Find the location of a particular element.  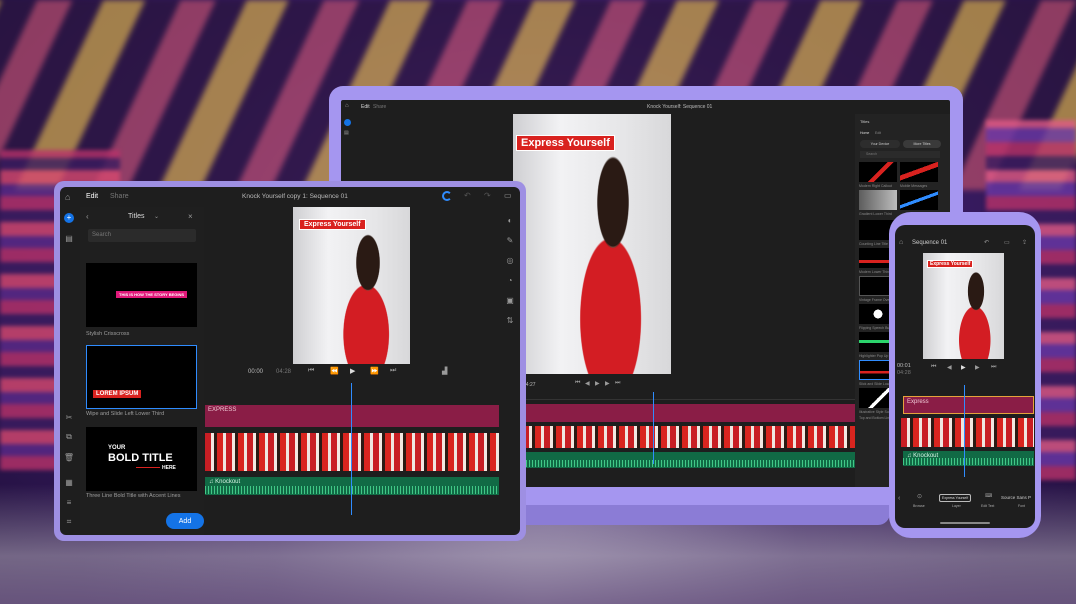

laptop-timeline is located at coordinates (689, 439).